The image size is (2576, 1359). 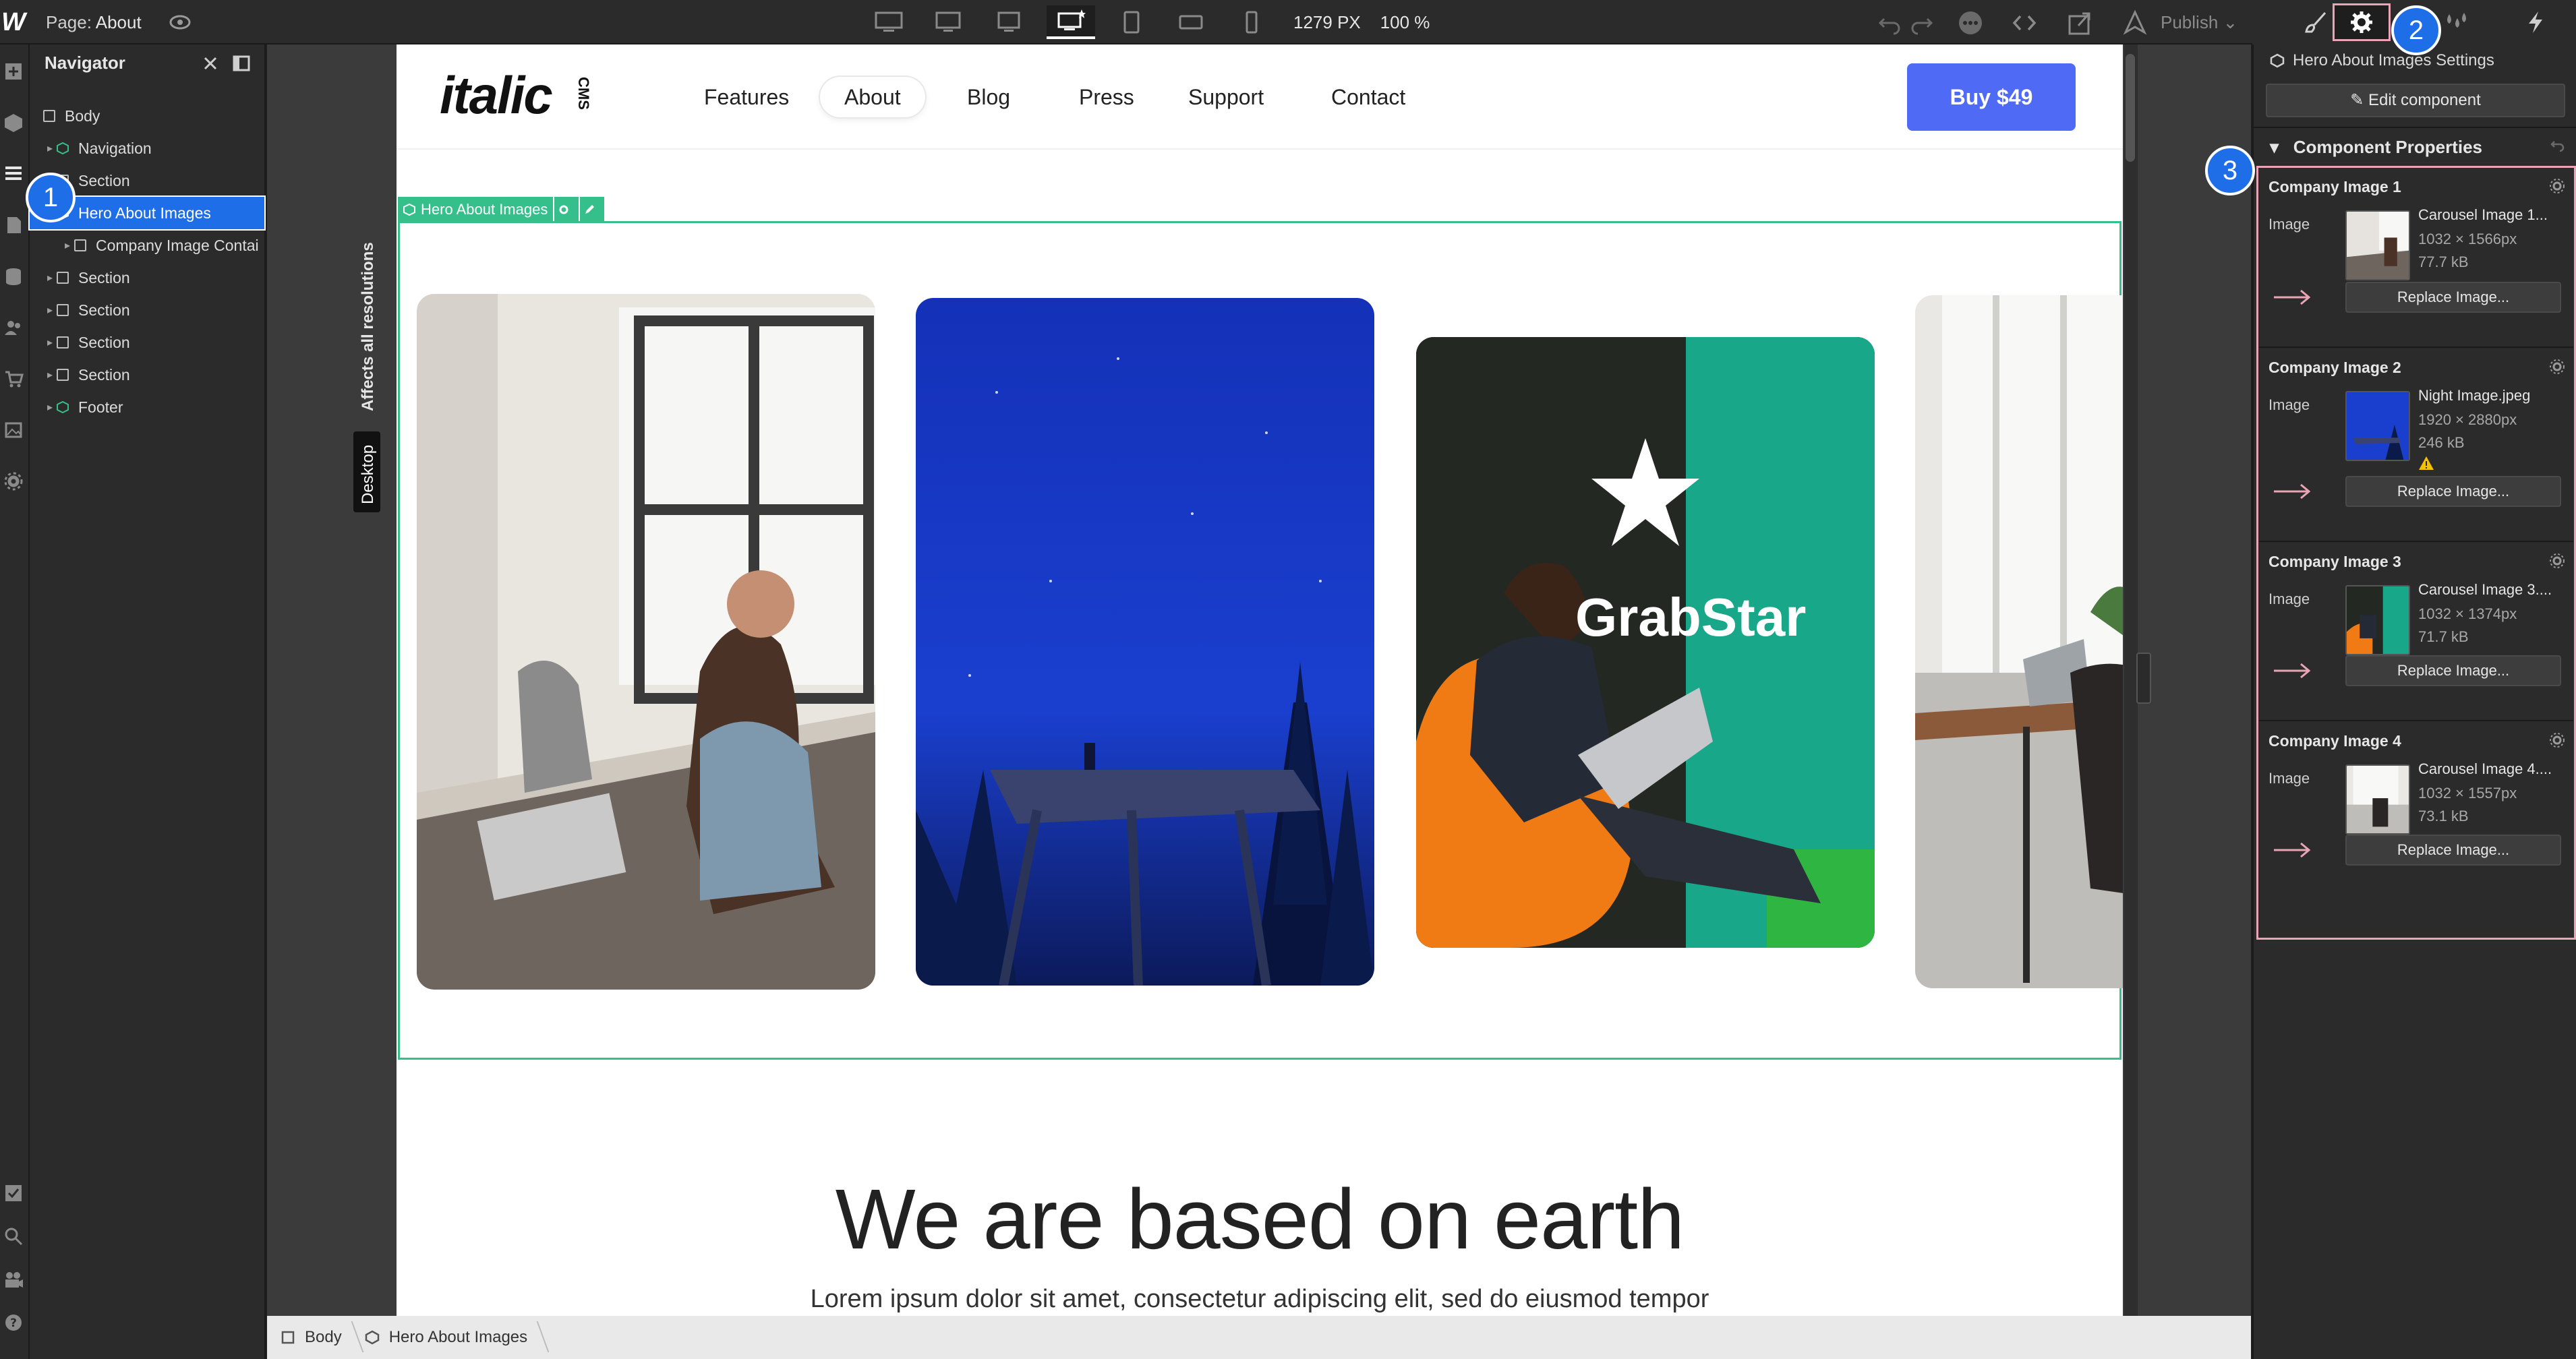 I want to click on redo-icon, so click(x=1921, y=23).